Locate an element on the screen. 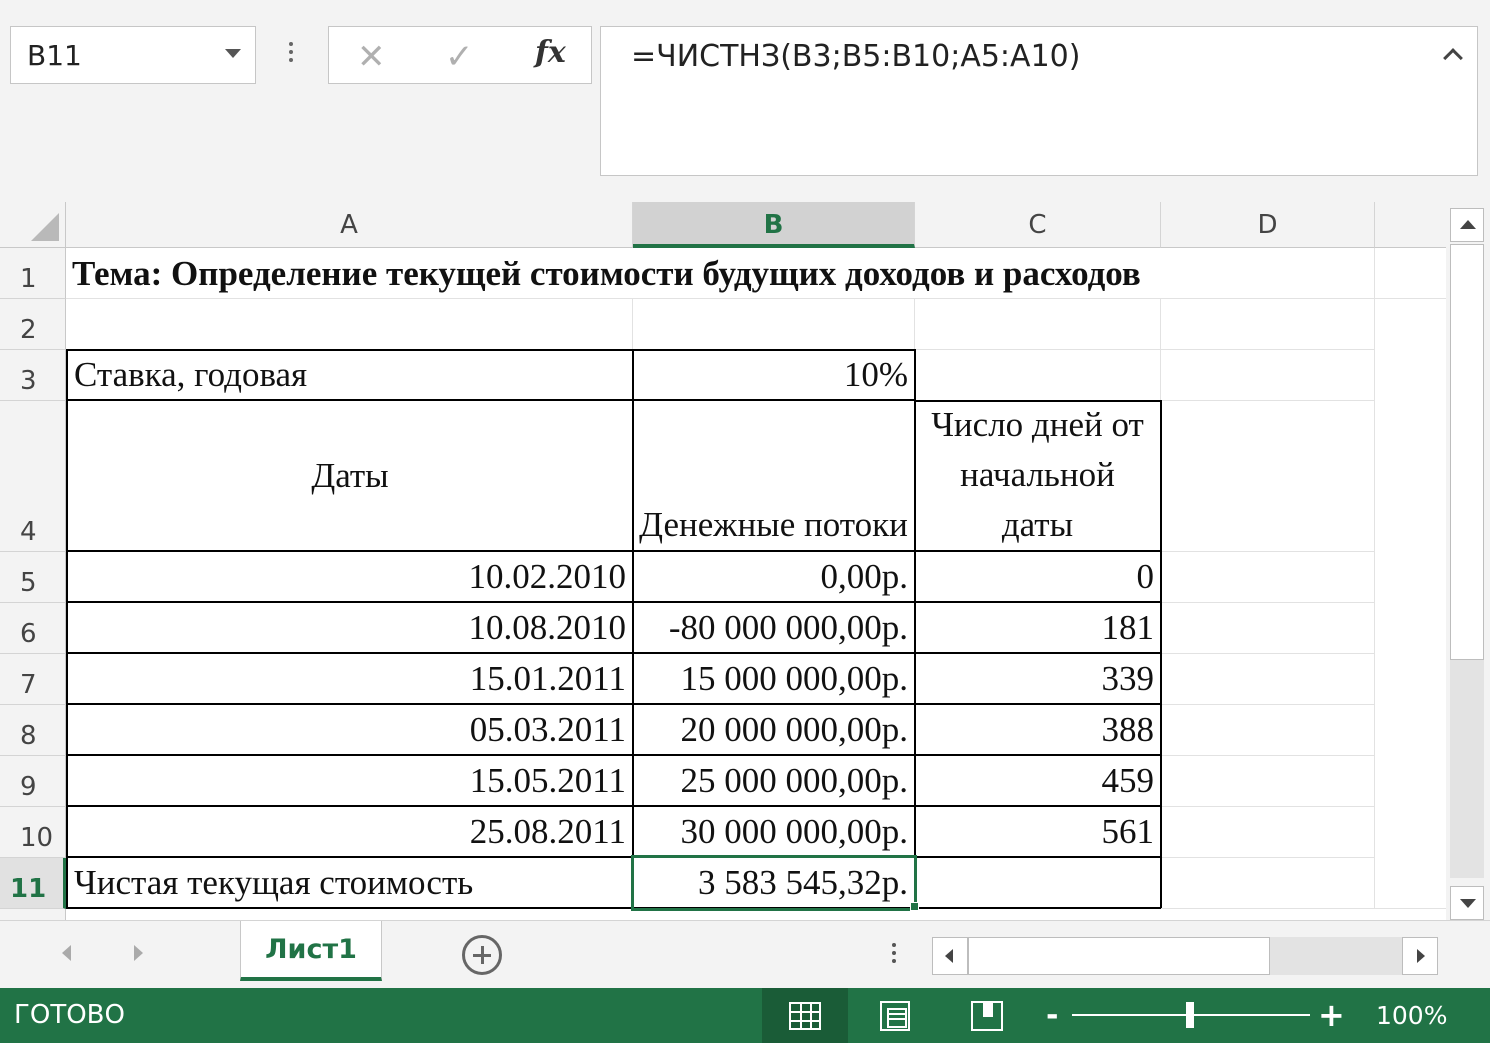 This screenshot has width=1490, height=1043. cell-a4: Даты is located at coordinates (350, 476).